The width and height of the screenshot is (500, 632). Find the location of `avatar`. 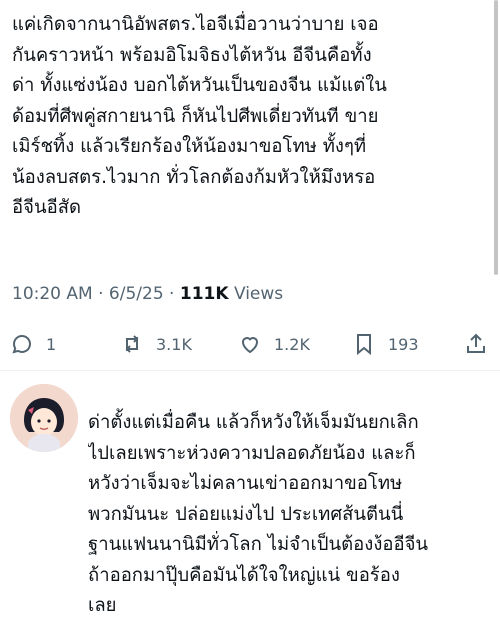

avatar is located at coordinates (44, 418).